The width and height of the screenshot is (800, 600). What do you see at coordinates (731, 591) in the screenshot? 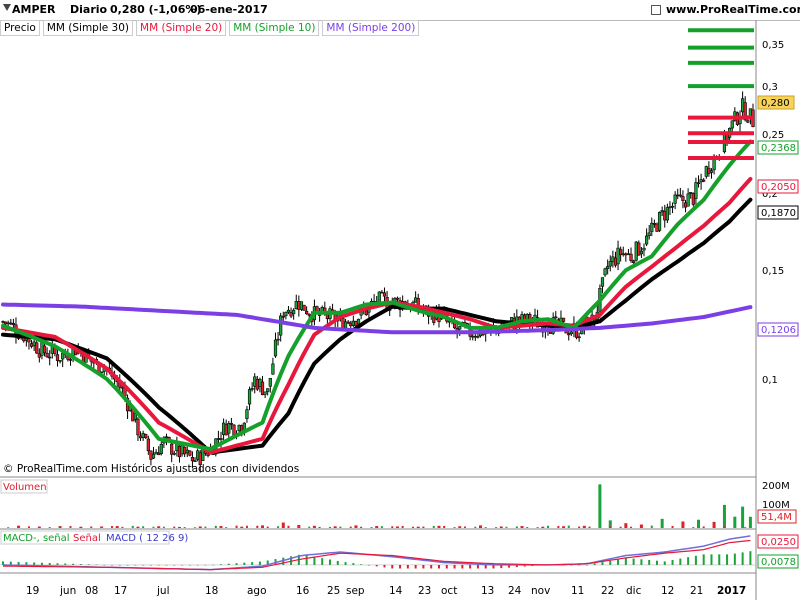
I see `x-tick-label: 2017` at bounding box center [731, 591].